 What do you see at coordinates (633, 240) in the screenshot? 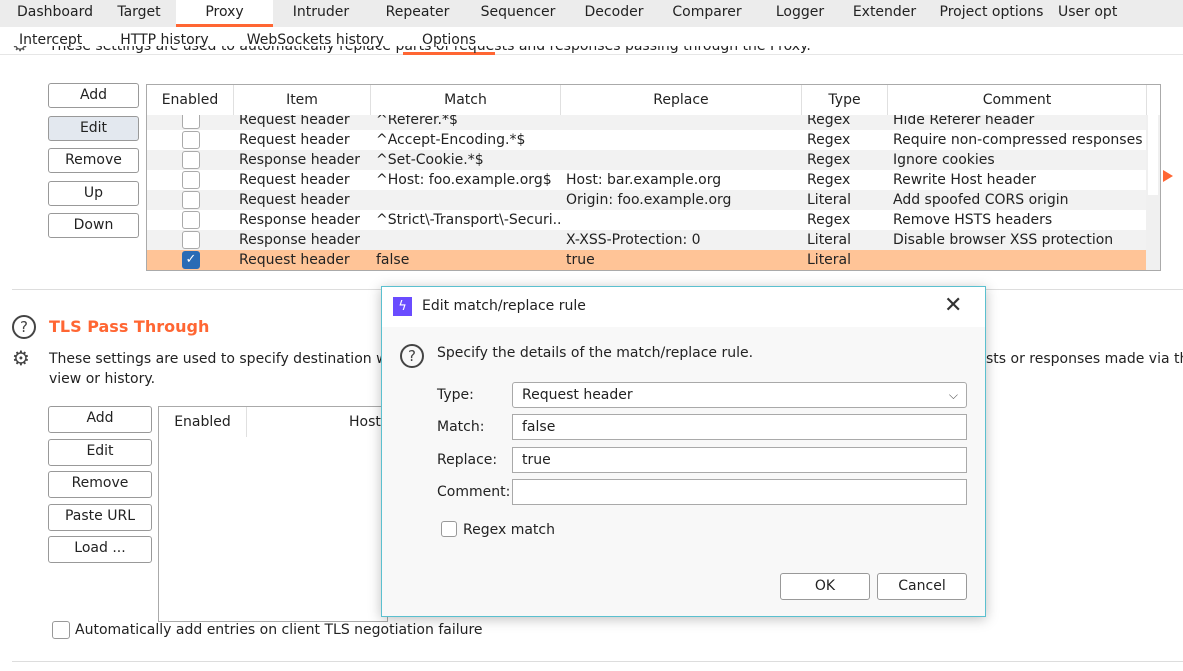
I see `cell-replace: X-XSS-Protection: 0` at bounding box center [633, 240].